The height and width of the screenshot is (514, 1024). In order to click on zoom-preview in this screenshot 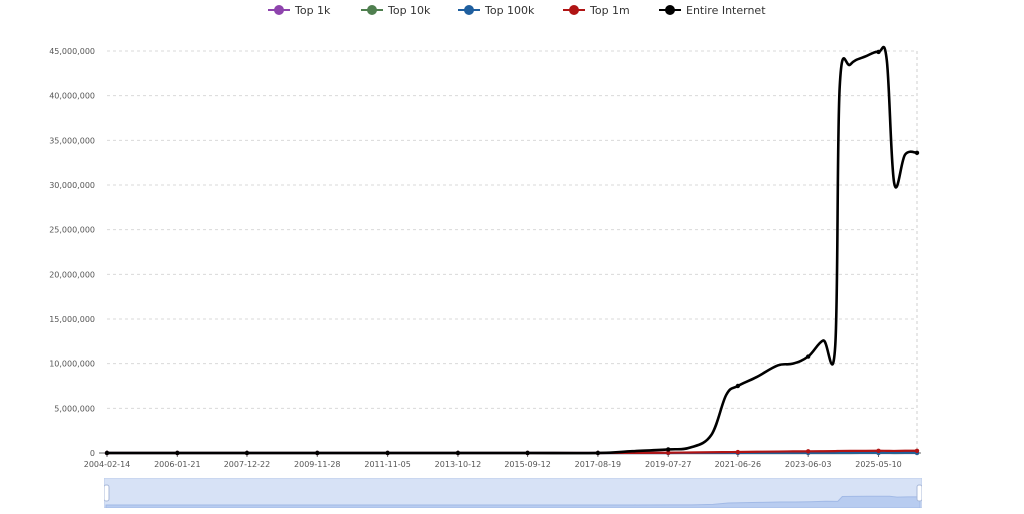, I will do `click(513, 493)`.